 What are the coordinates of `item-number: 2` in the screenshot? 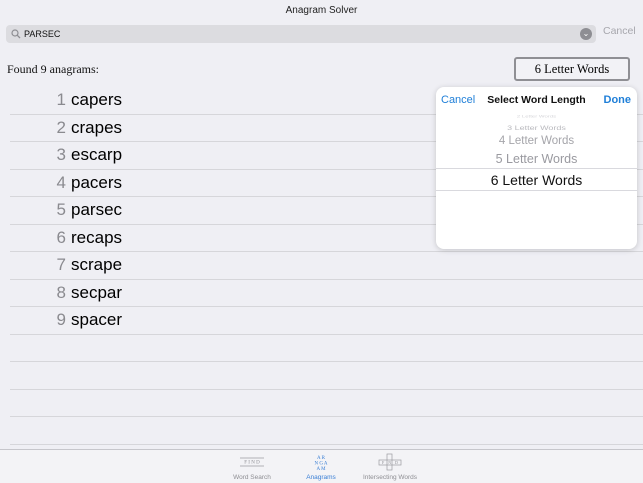 It's located at (61, 127).